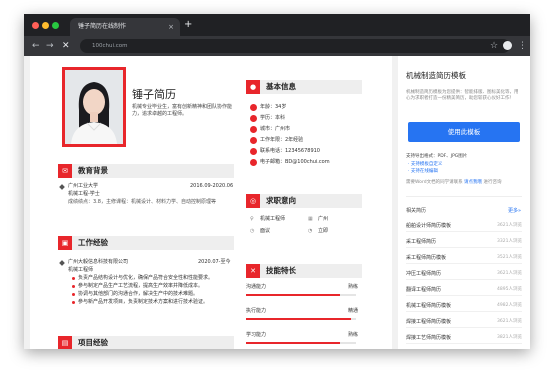  Describe the element at coordinates (429, 226) in the screenshot. I see `related-item-name: 船舶设计师简历模板` at that location.